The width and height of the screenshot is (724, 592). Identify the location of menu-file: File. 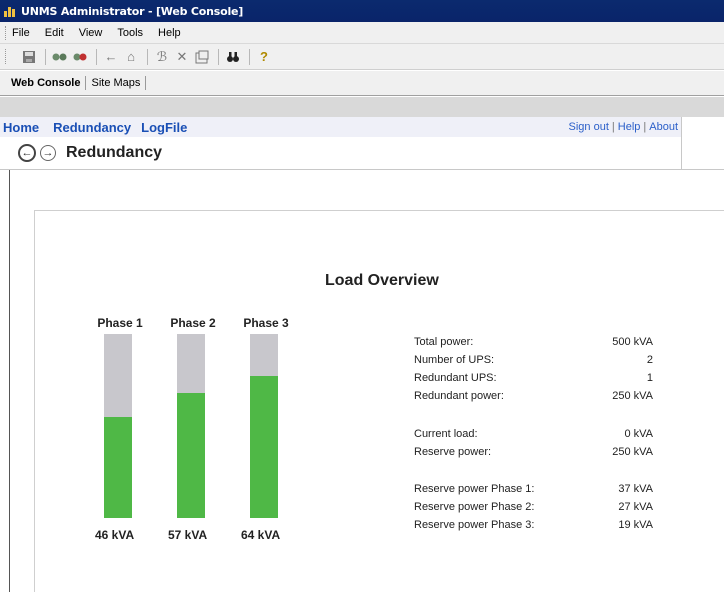
(21, 33).